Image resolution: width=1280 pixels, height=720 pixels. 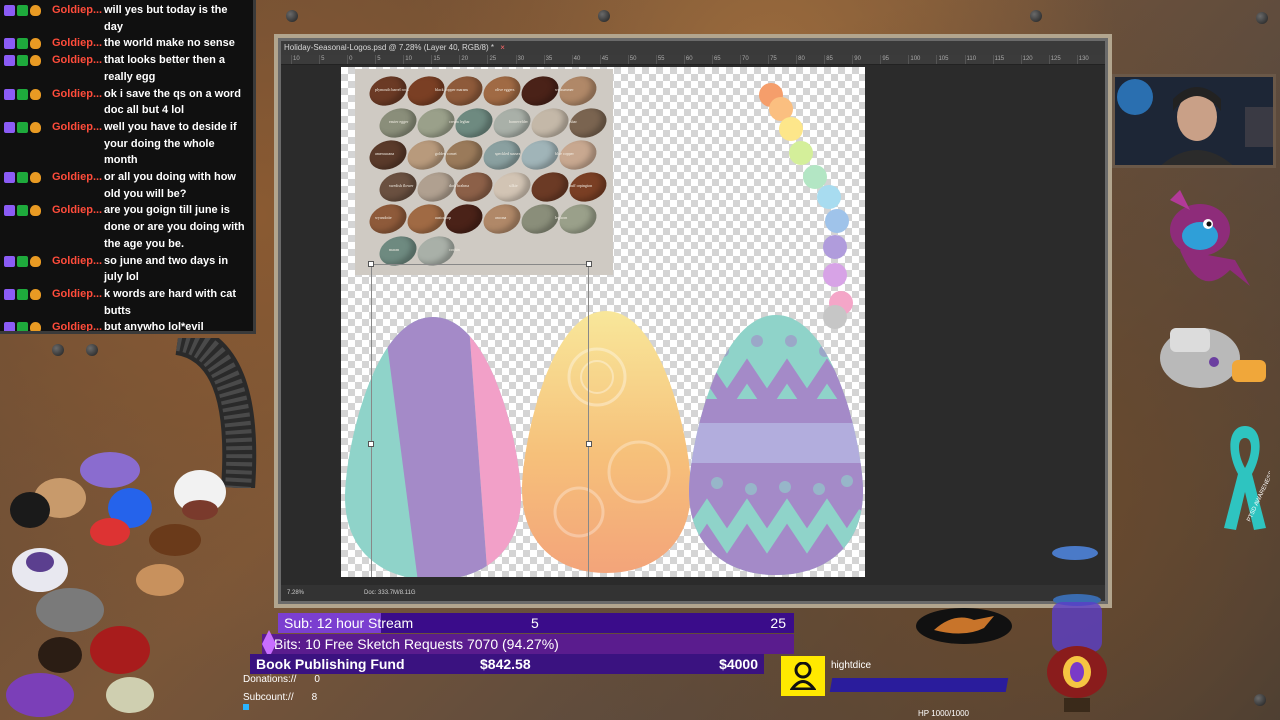 I want to click on ruler-tick: 75, so click(x=782, y=59).